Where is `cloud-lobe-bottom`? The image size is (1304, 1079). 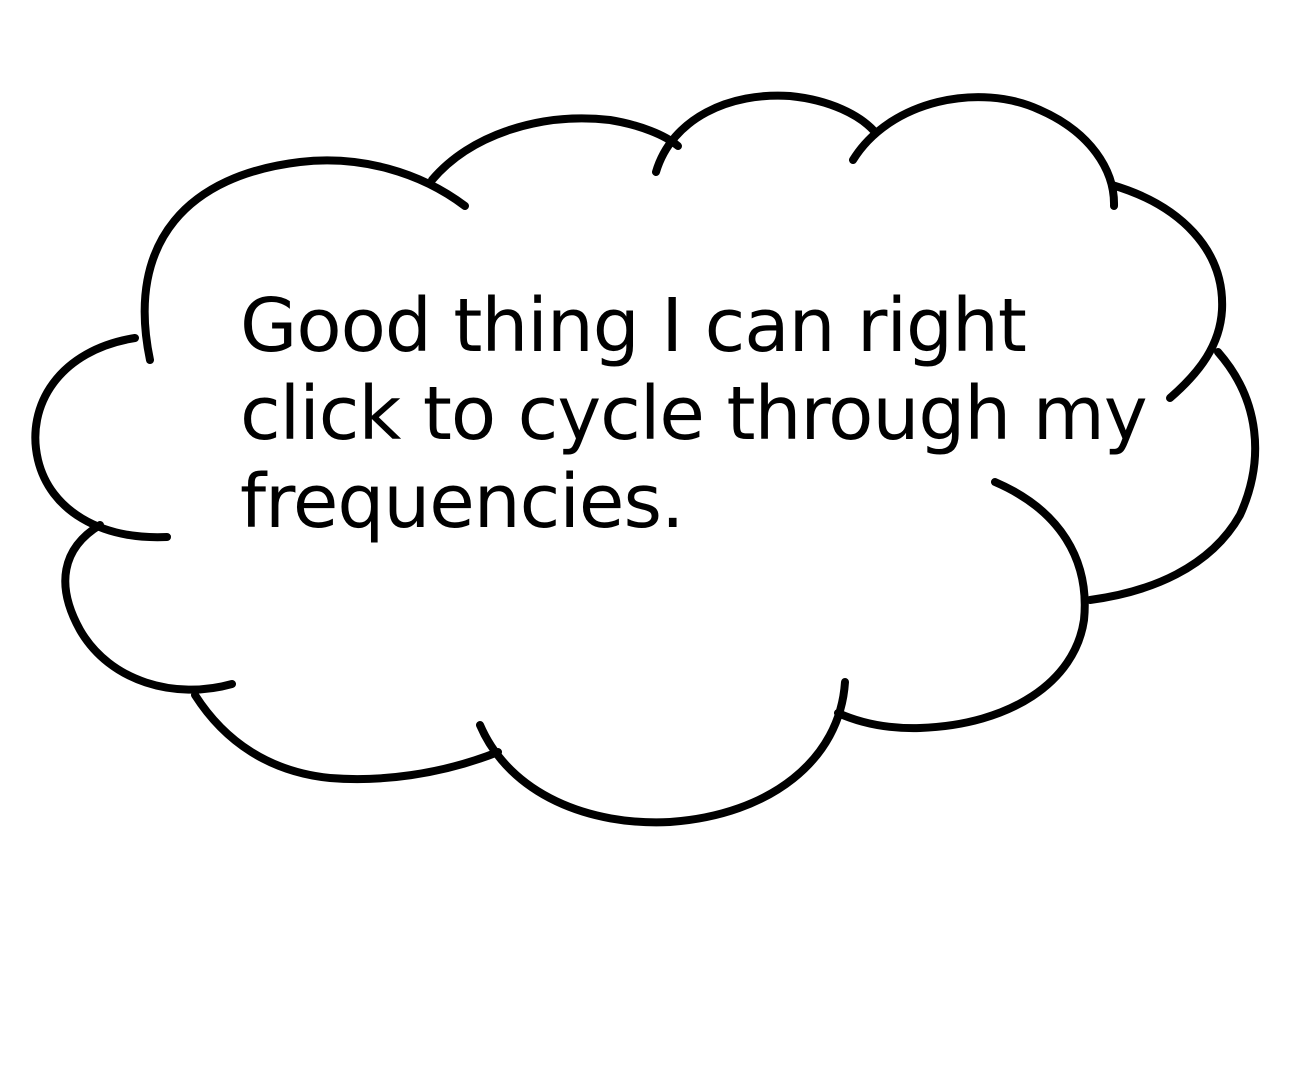
cloud-lobe-bottom is located at coordinates (662, 752).